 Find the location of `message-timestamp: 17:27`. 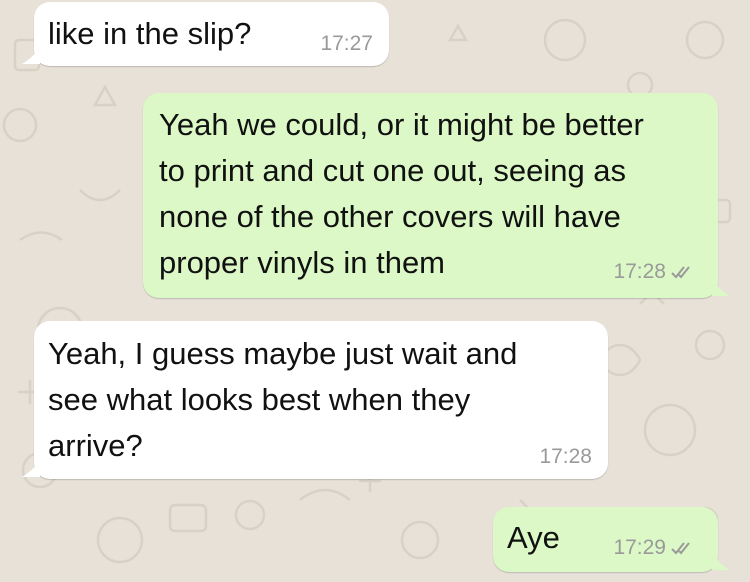

message-timestamp: 17:27 is located at coordinates (346, 43).